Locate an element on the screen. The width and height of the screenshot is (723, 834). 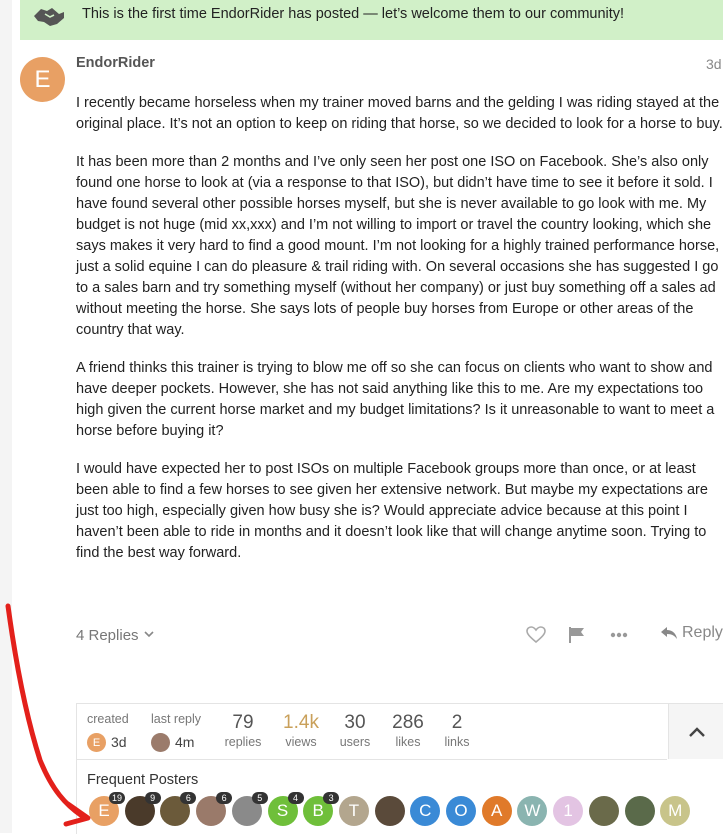
flag-button is located at coordinates (577, 635).